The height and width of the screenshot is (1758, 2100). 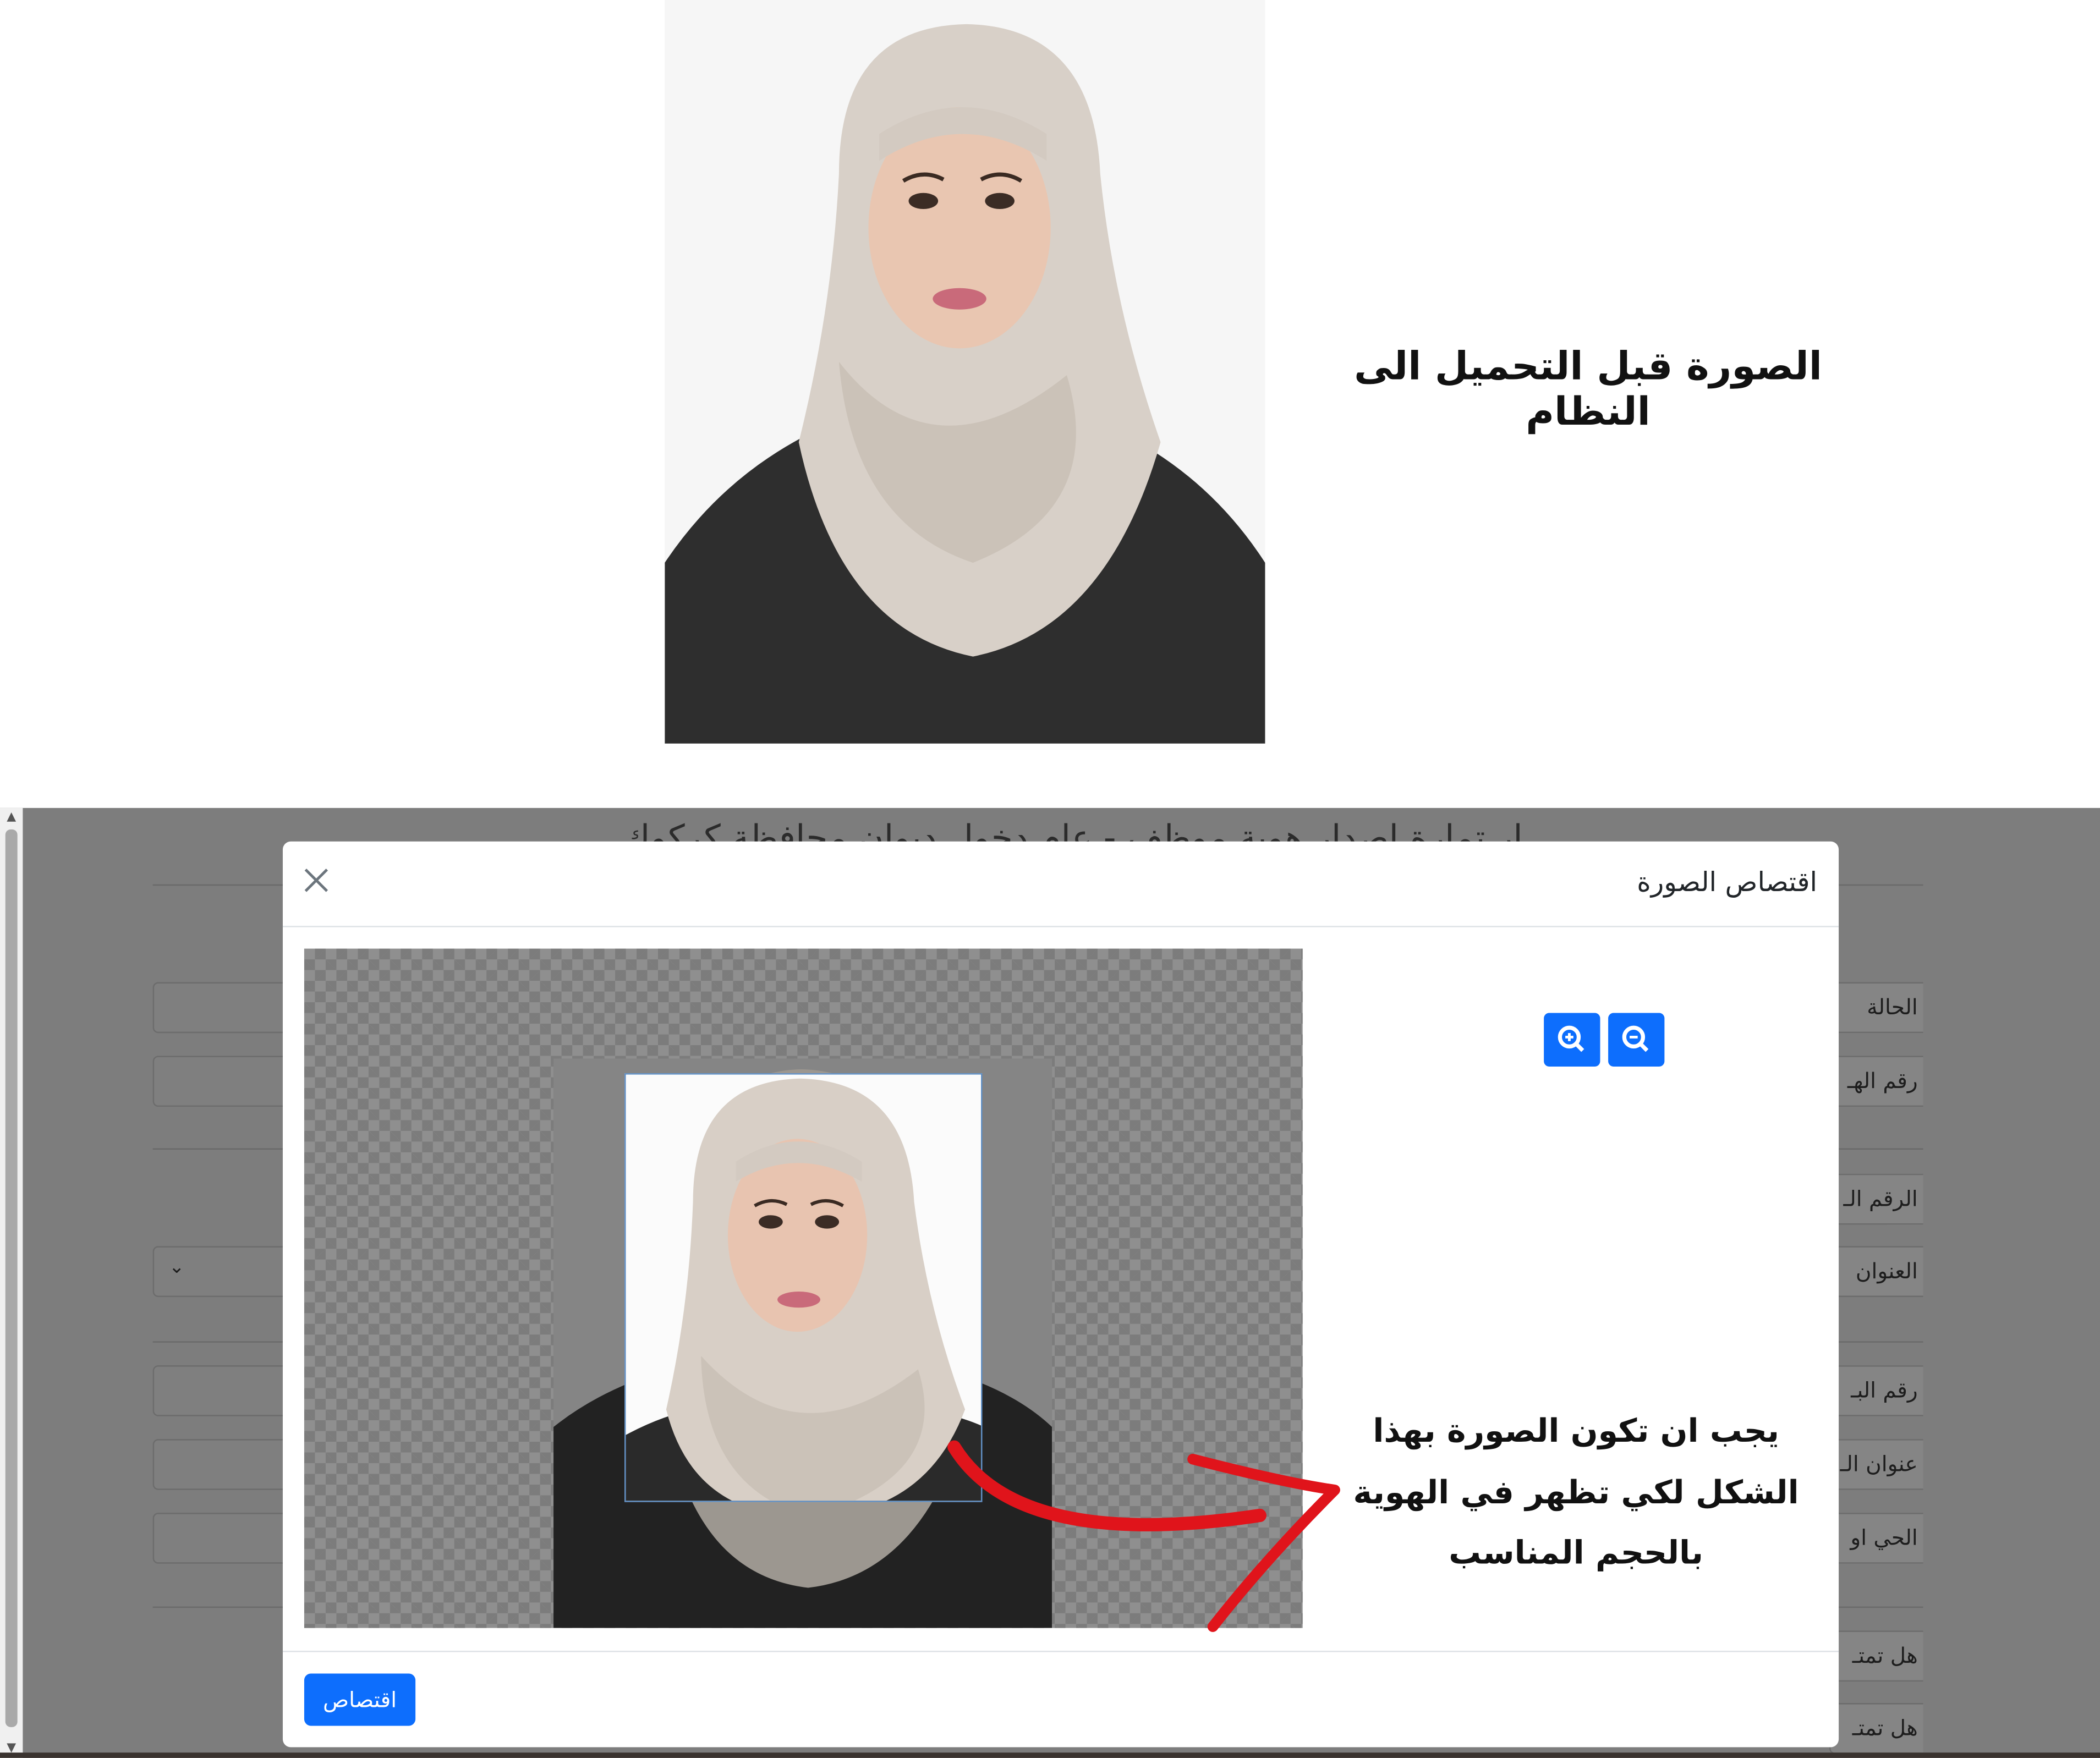 What do you see at coordinates (11, 1278) in the screenshot?
I see `scrollbar-thumb` at bounding box center [11, 1278].